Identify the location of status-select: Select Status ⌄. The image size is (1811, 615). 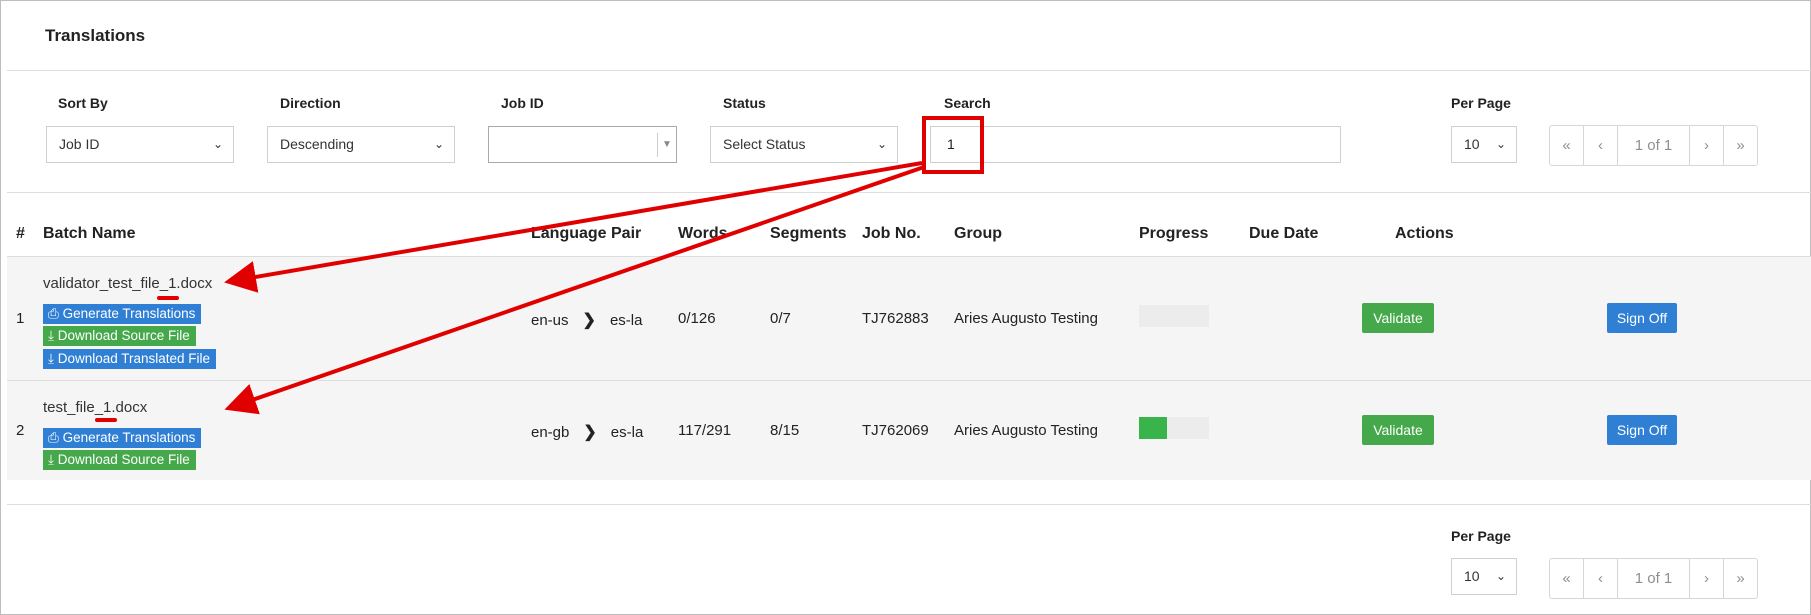
(804, 144).